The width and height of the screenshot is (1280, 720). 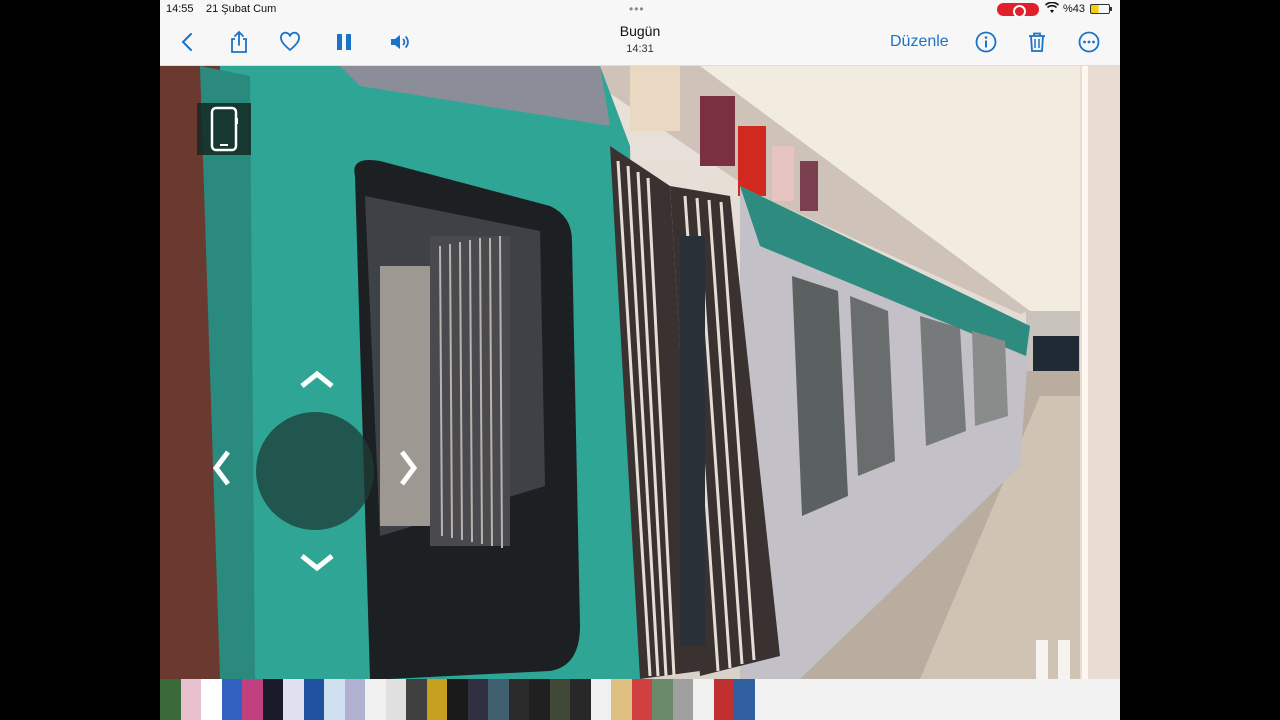 What do you see at coordinates (640, 31) in the screenshot?
I see `page-title: Bugün` at bounding box center [640, 31].